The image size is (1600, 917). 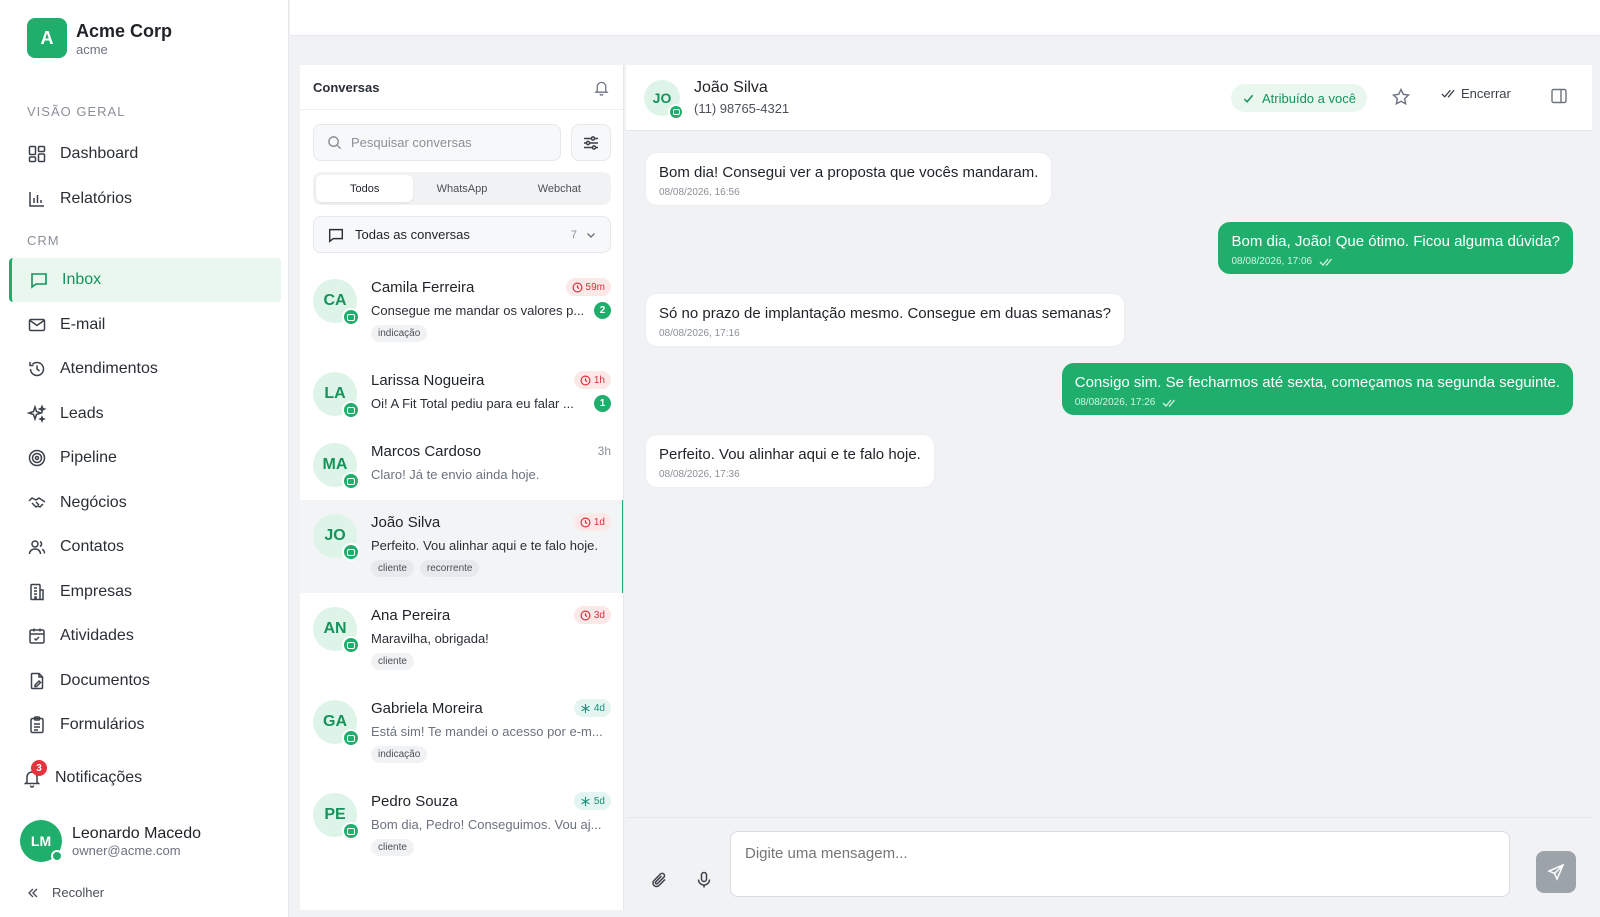 I want to click on contact-name: João Silva, so click(x=731, y=88).